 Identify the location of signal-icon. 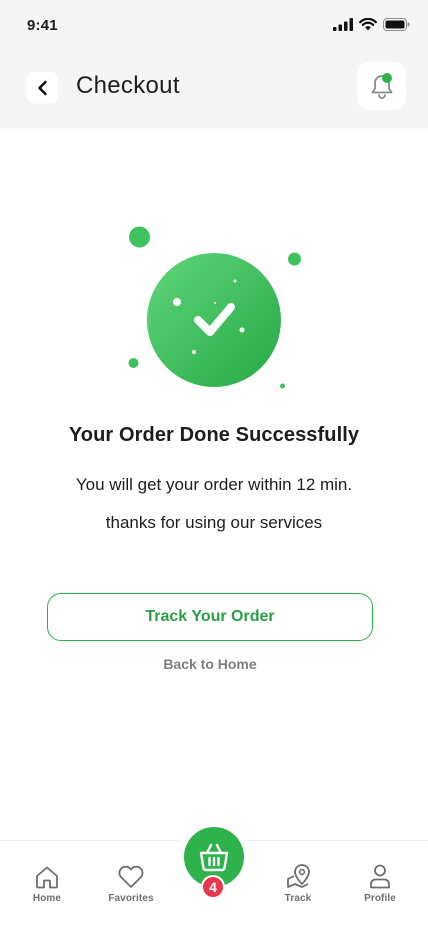
(343, 24).